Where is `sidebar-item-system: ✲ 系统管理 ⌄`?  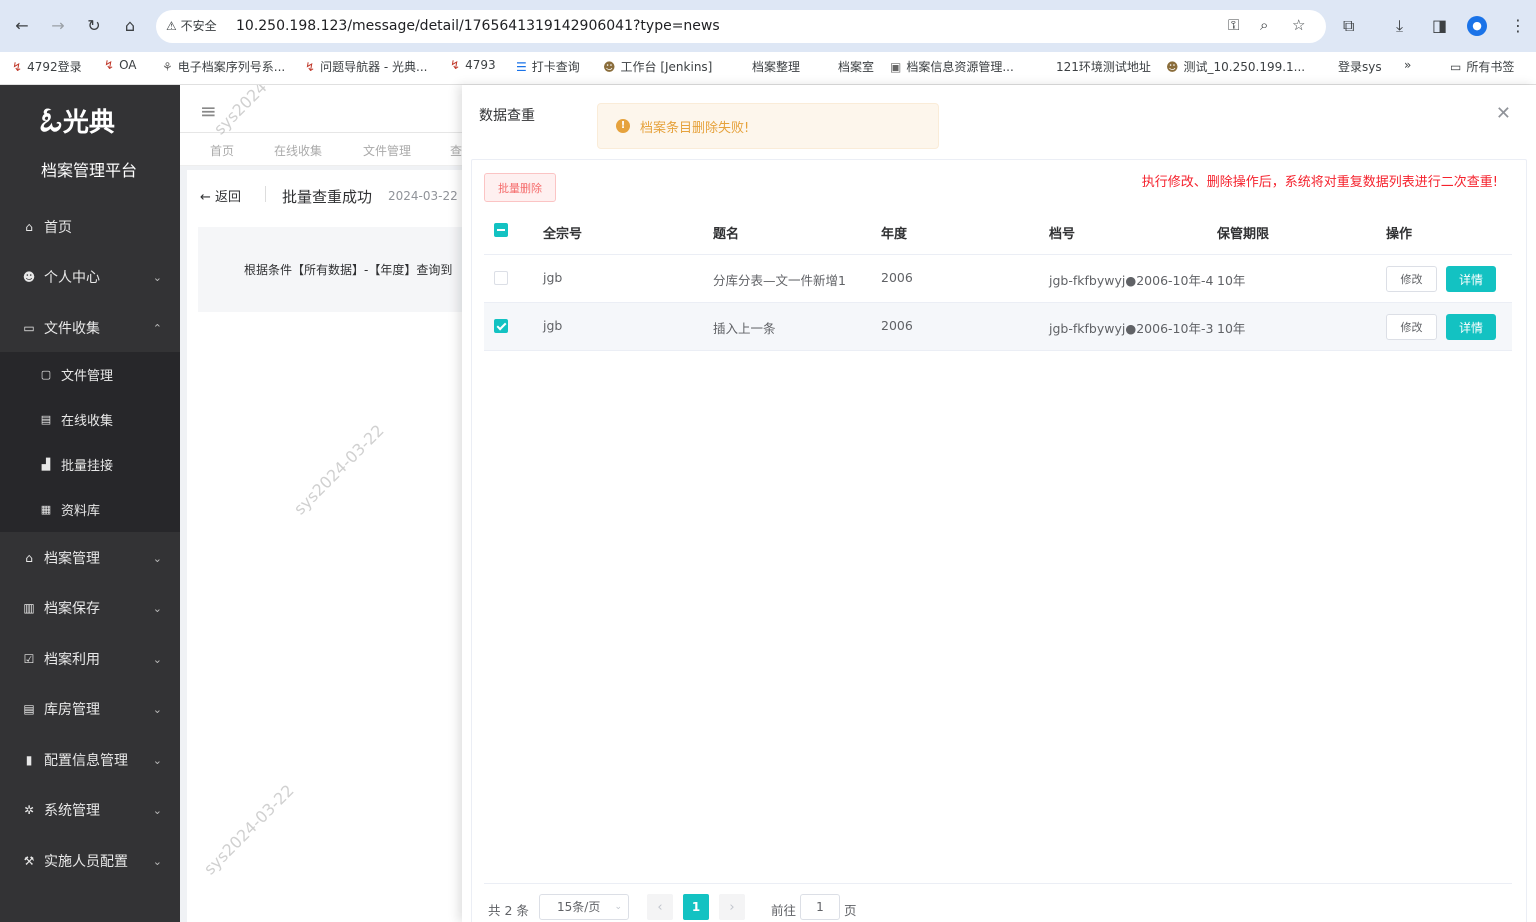
sidebar-item-system: ✲ 系统管理 ⌄ is located at coordinates (90, 810).